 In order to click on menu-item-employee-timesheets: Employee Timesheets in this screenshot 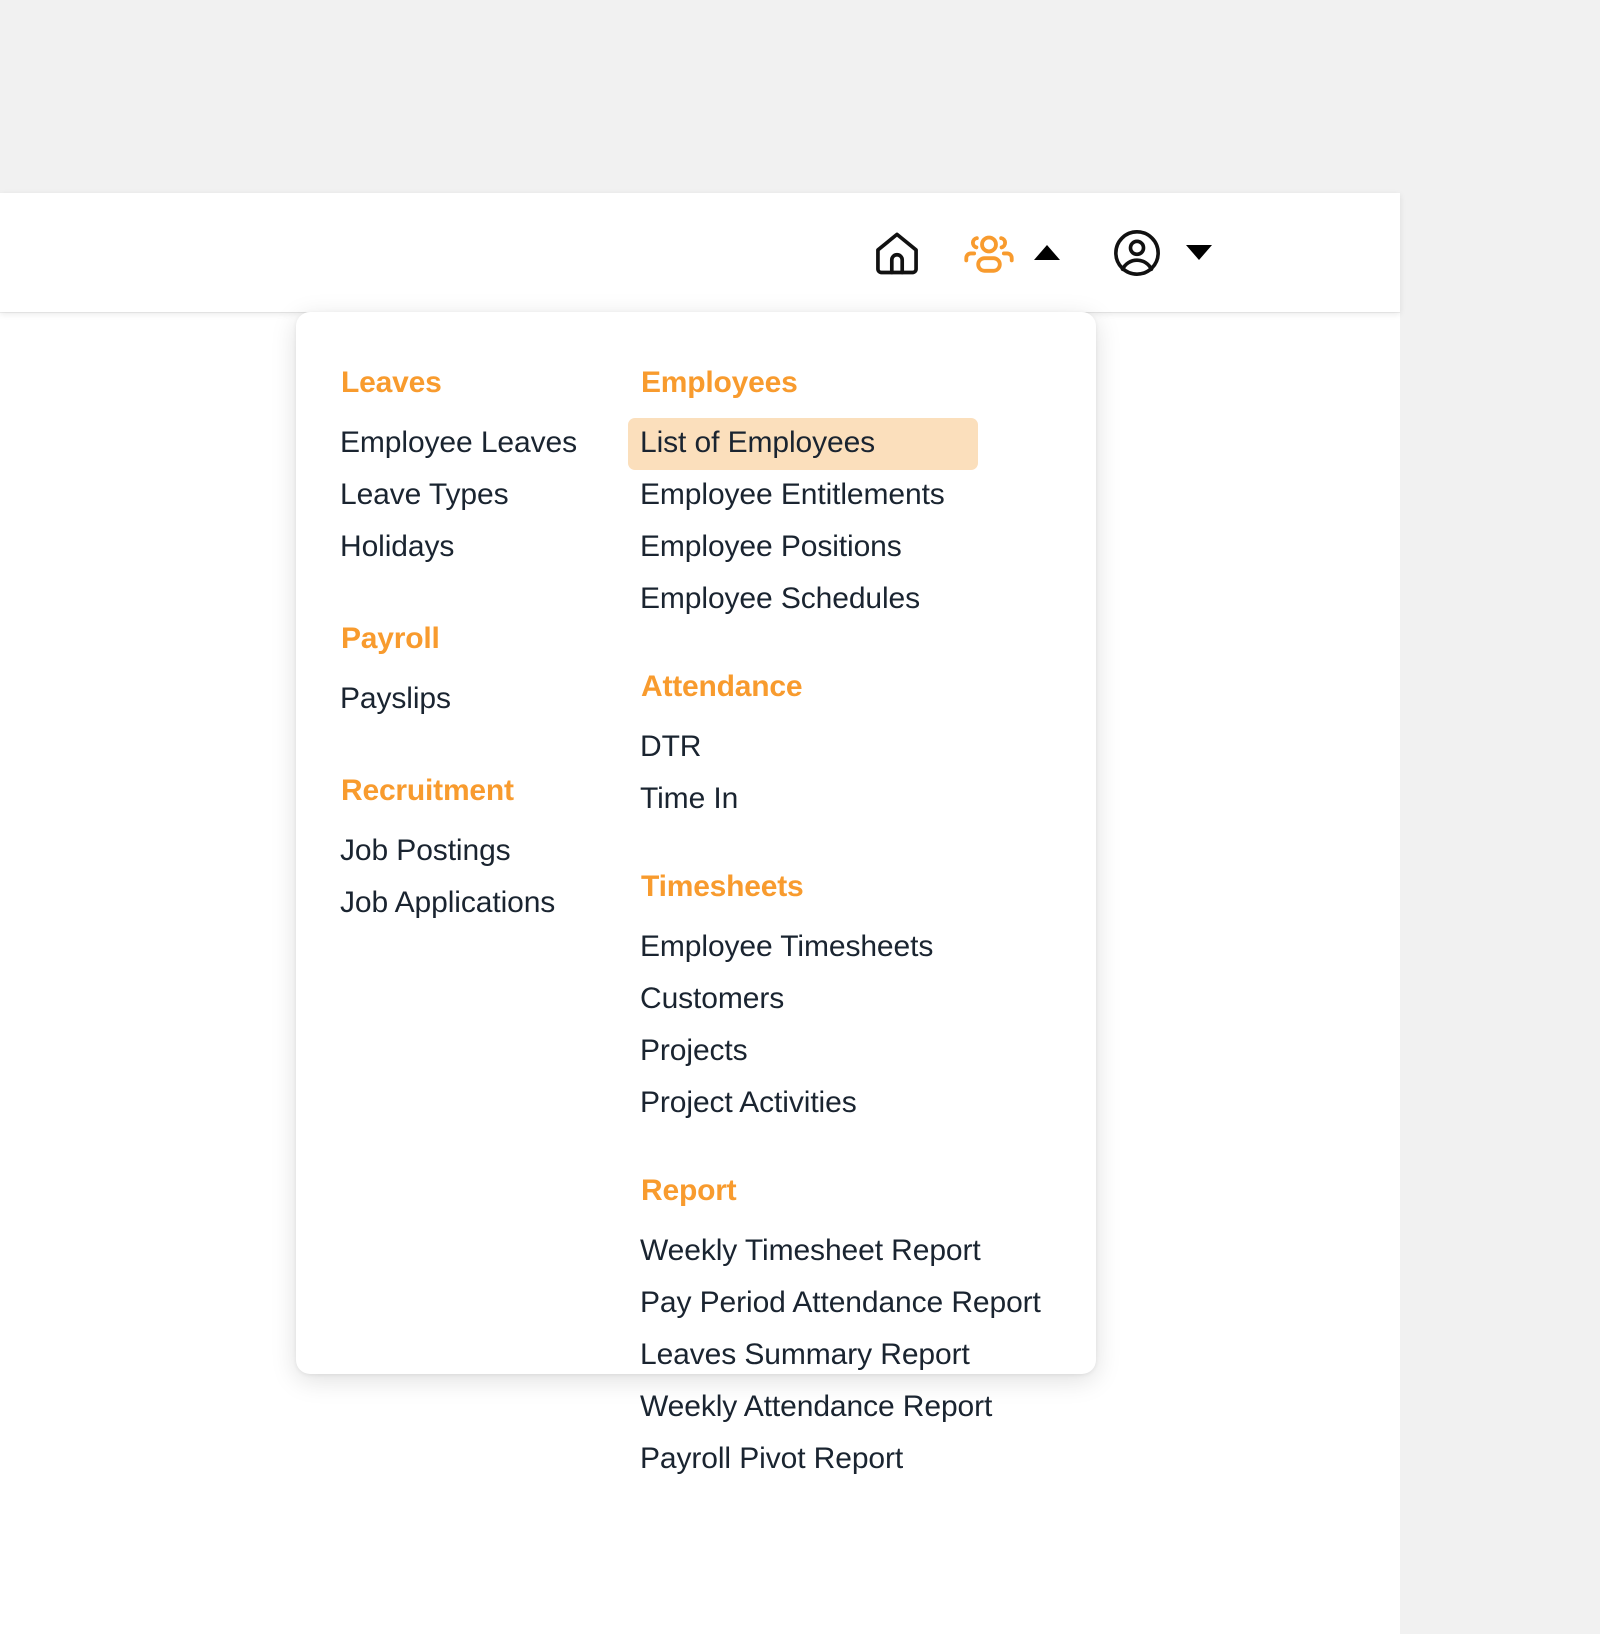, I will do `click(868, 948)`.